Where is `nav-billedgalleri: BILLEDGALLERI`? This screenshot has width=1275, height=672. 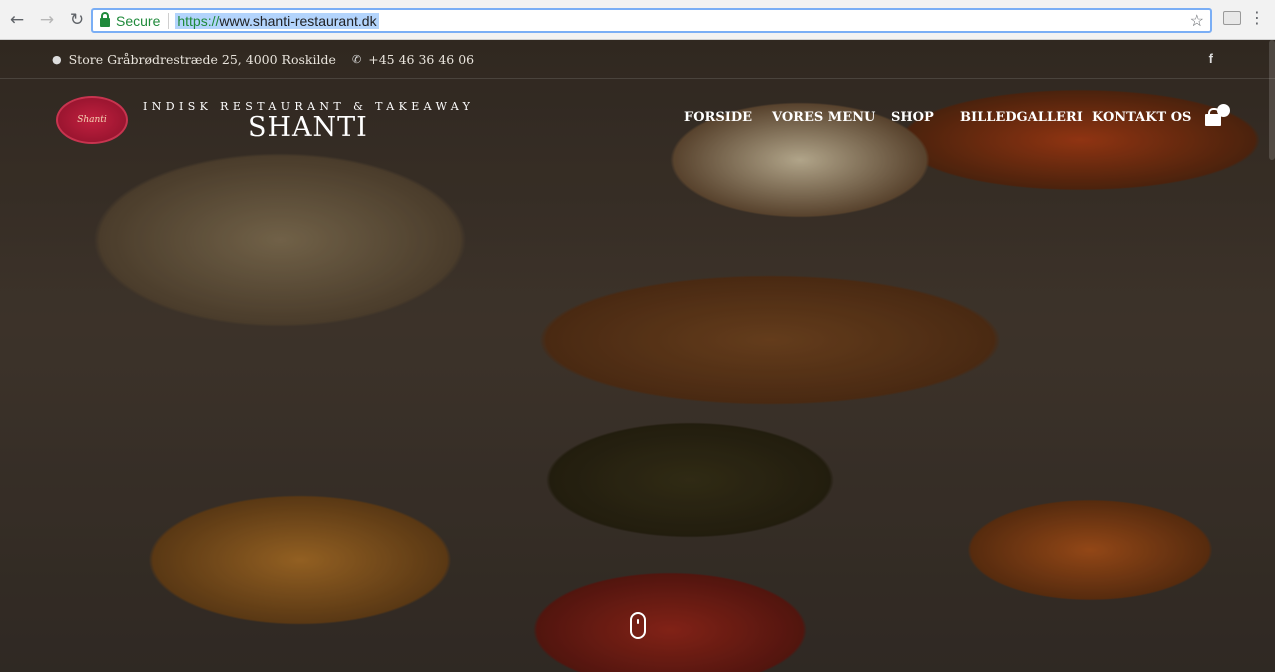
nav-billedgalleri: BILLEDGALLERI is located at coordinates (1021, 117).